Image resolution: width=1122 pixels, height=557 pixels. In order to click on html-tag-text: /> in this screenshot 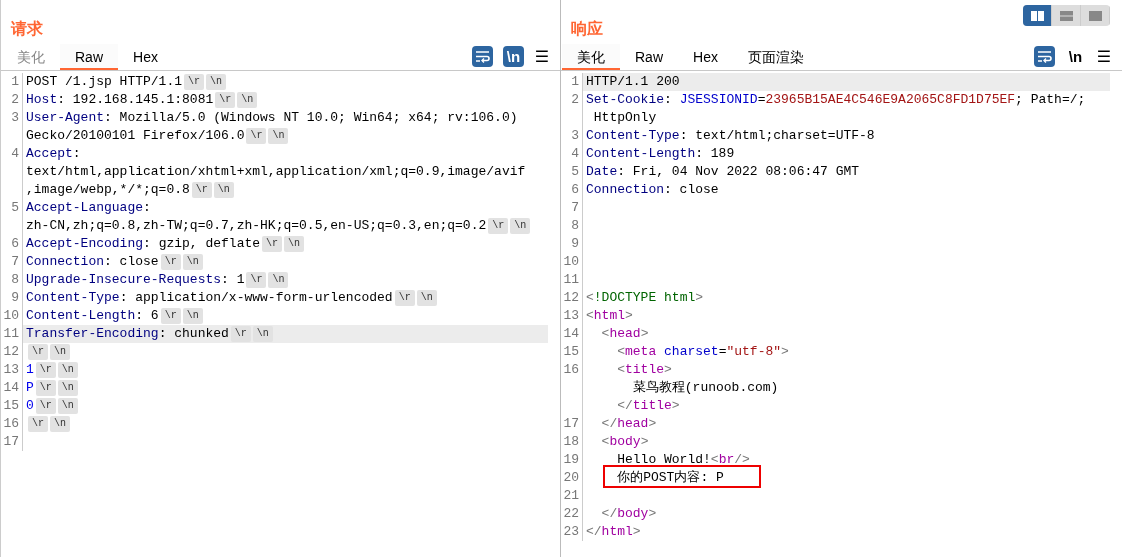, I will do `click(742, 459)`.